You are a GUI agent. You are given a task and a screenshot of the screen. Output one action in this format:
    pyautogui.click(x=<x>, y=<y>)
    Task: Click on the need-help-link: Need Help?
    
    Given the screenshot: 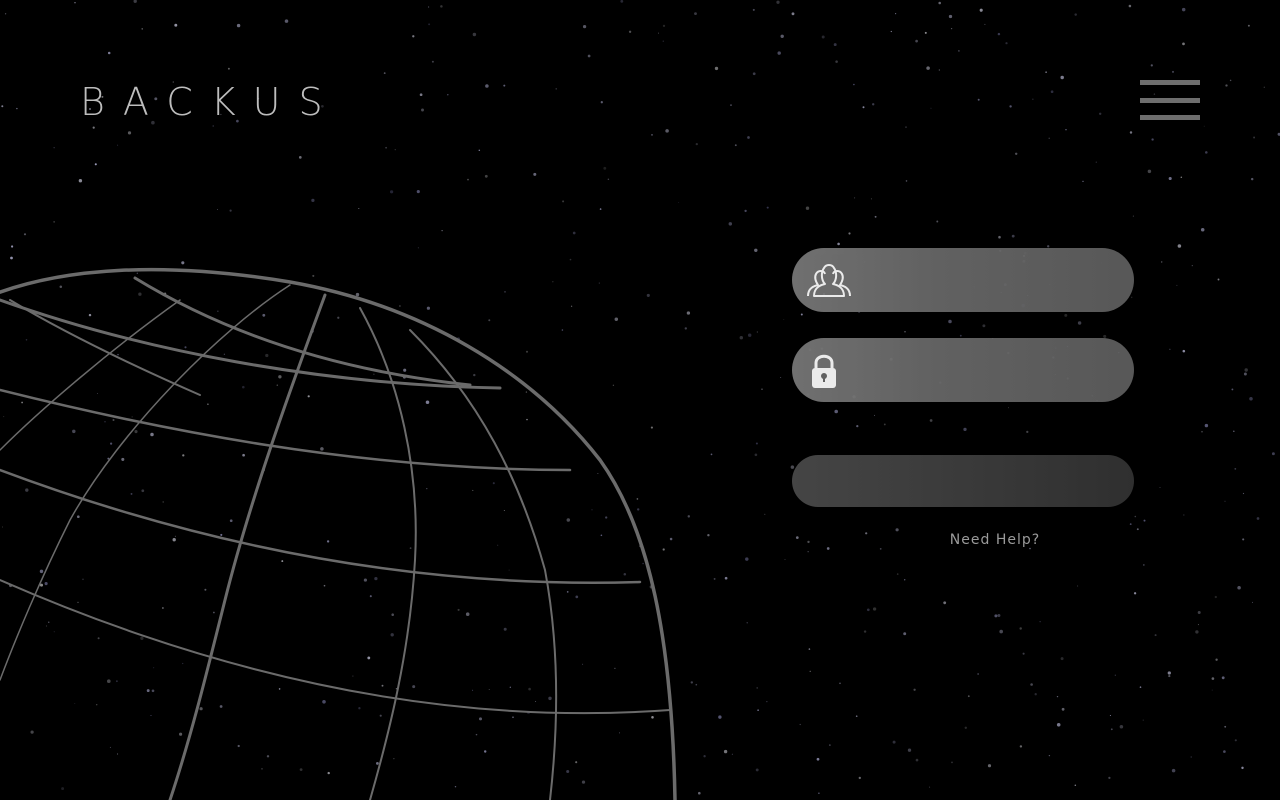 What is the action you would take?
    pyautogui.click(x=995, y=540)
    